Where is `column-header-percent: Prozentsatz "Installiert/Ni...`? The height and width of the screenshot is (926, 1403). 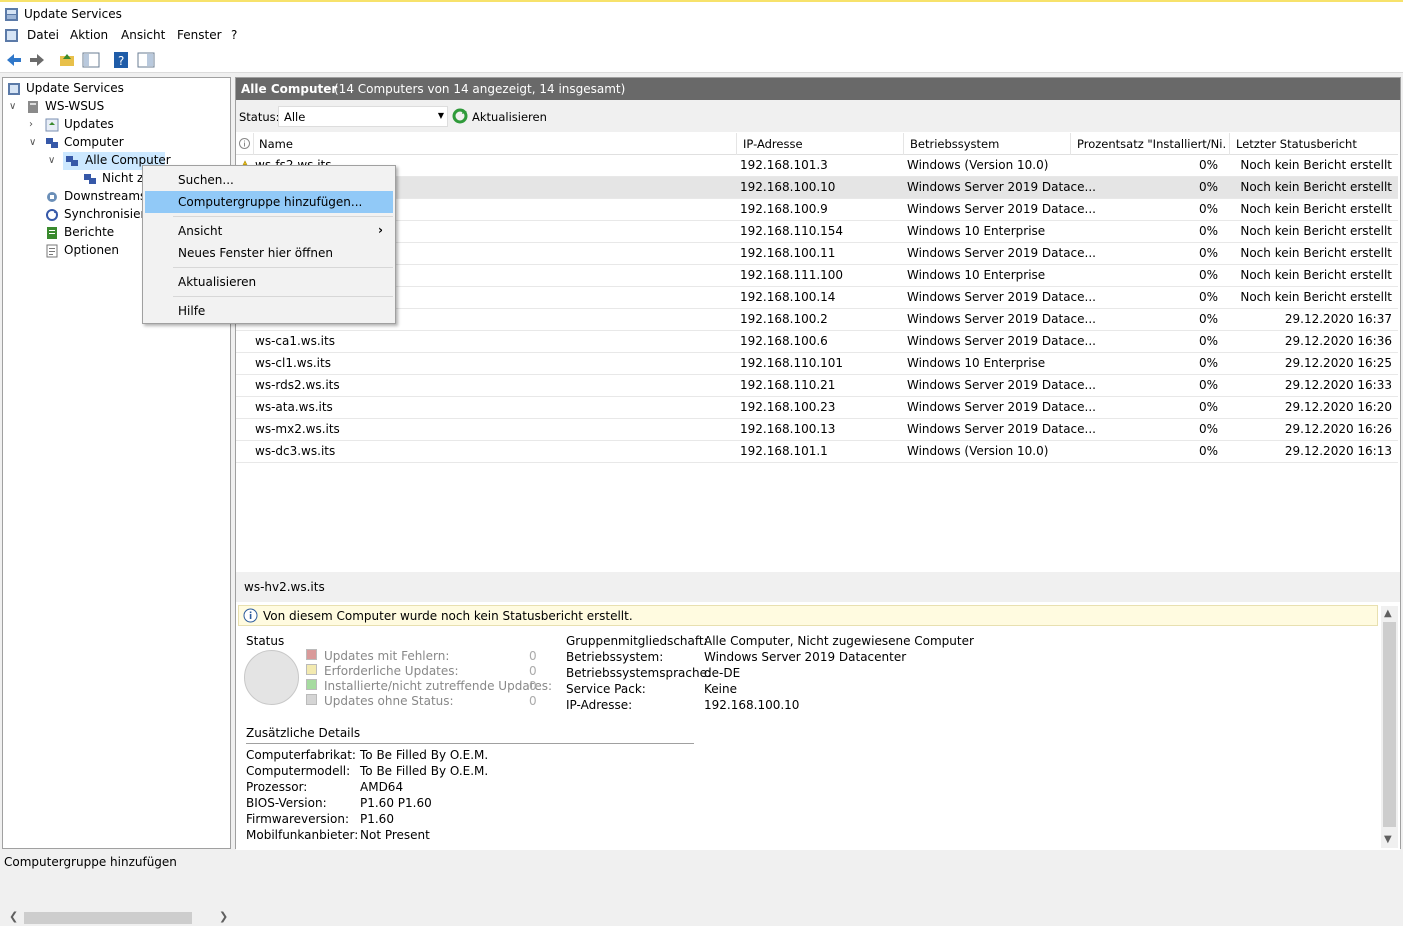 column-header-percent: Prozentsatz "Installiert/Ni... is located at coordinates (1152, 146).